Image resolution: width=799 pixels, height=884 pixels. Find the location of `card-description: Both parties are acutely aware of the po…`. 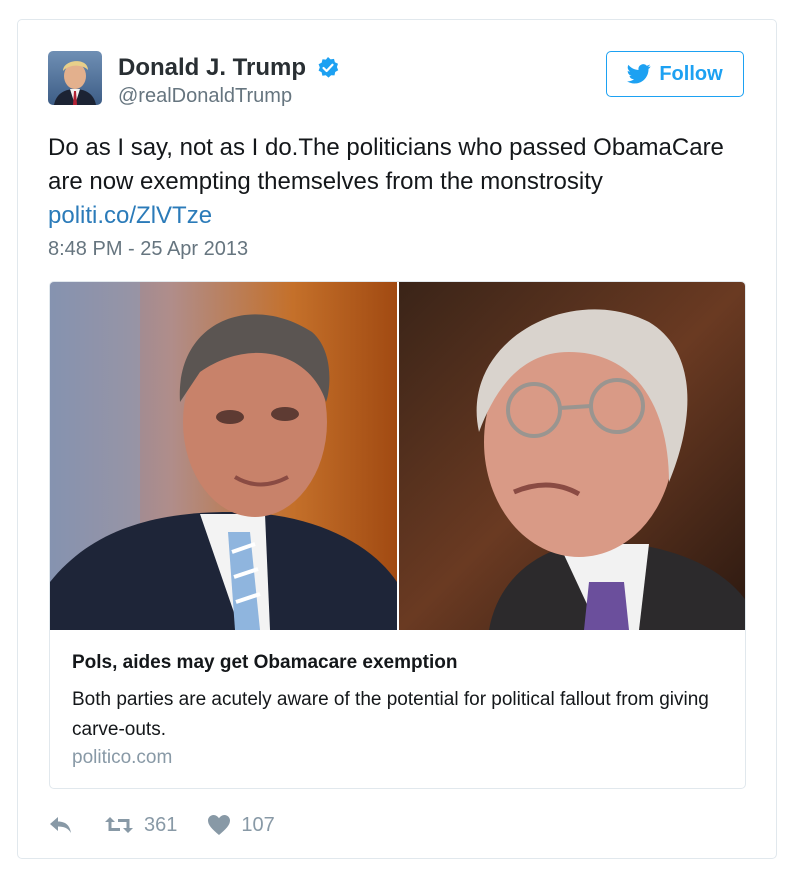

card-description: Both parties are acutely aware of the po… is located at coordinates (390, 714).